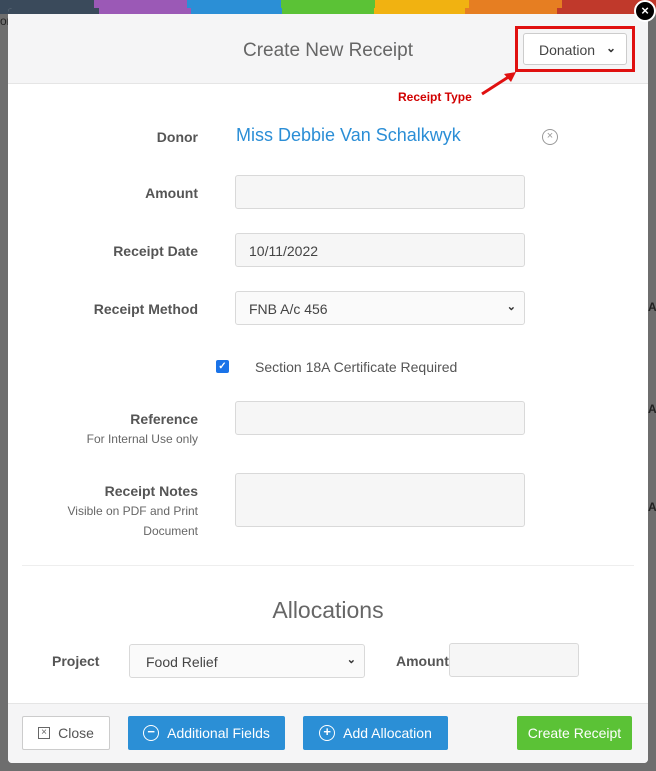 The image size is (656, 771). I want to click on create-receipt-label: Create Receipt, so click(574, 733).